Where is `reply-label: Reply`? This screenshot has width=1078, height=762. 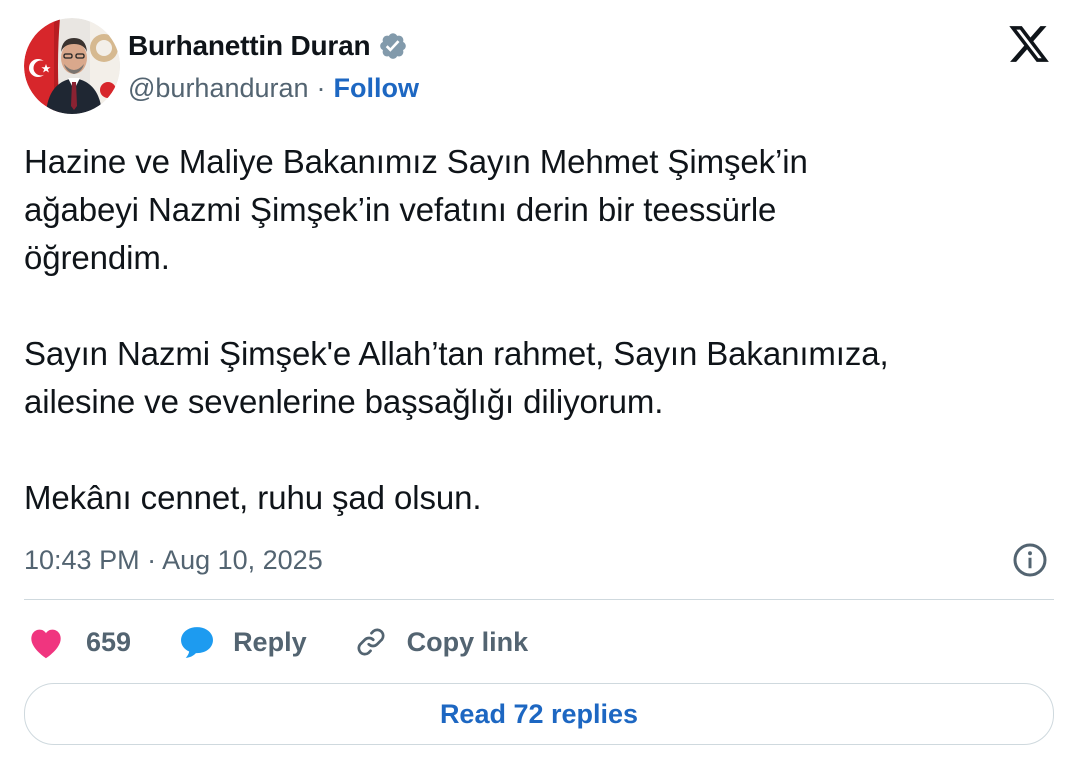 reply-label: Reply is located at coordinates (270, 641).